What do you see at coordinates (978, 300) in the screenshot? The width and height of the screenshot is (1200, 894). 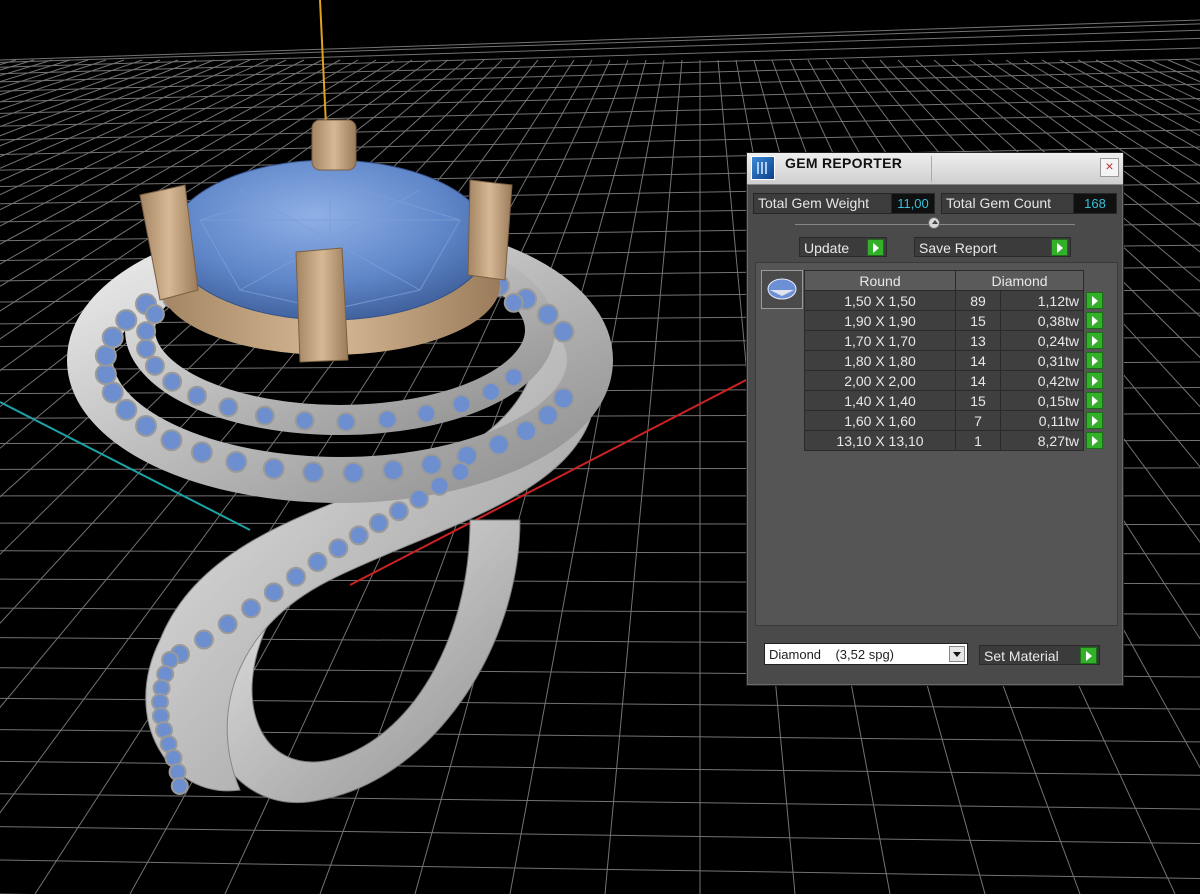 I see `gem-count-cell: 89` at bounding box center [978, 300].